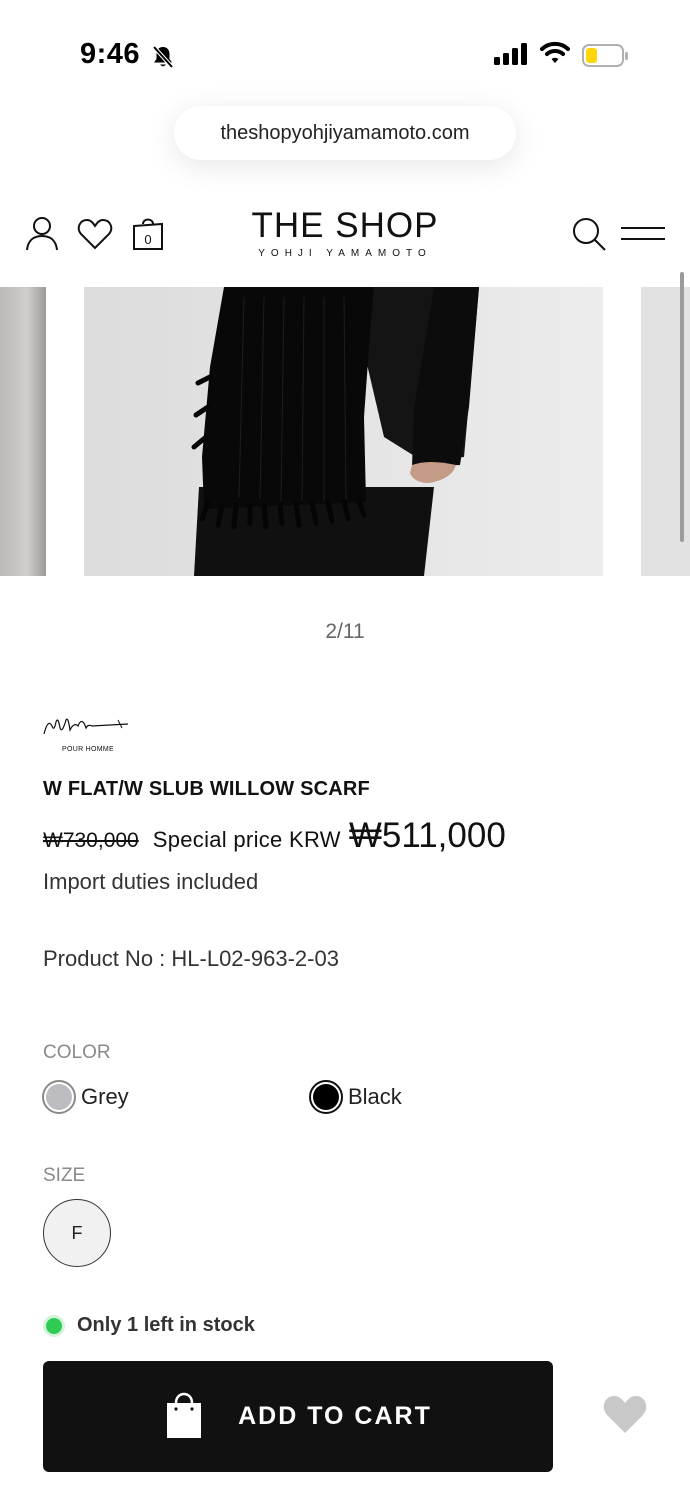  I want to click on logo-title: THE SHOP, so click(345, 226).